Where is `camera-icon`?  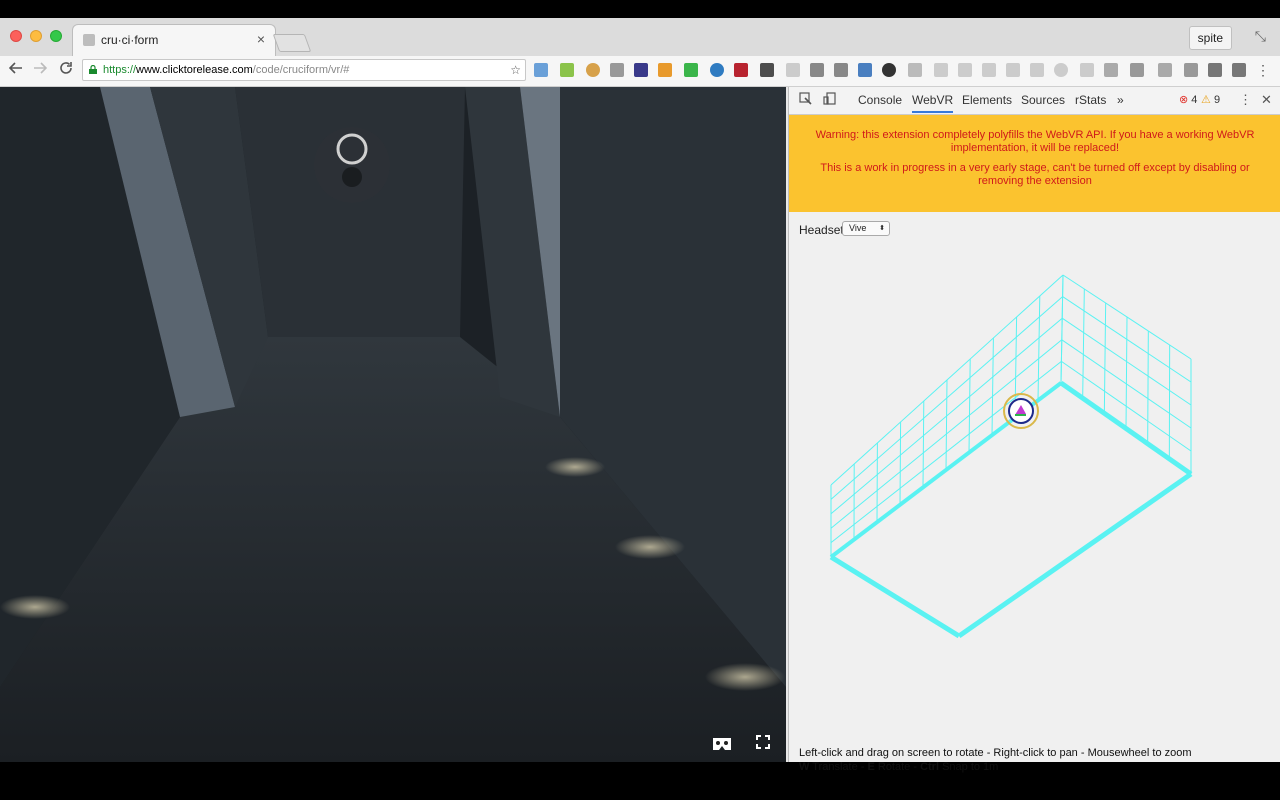
camera-icon is located at coordinates (1013, 70).